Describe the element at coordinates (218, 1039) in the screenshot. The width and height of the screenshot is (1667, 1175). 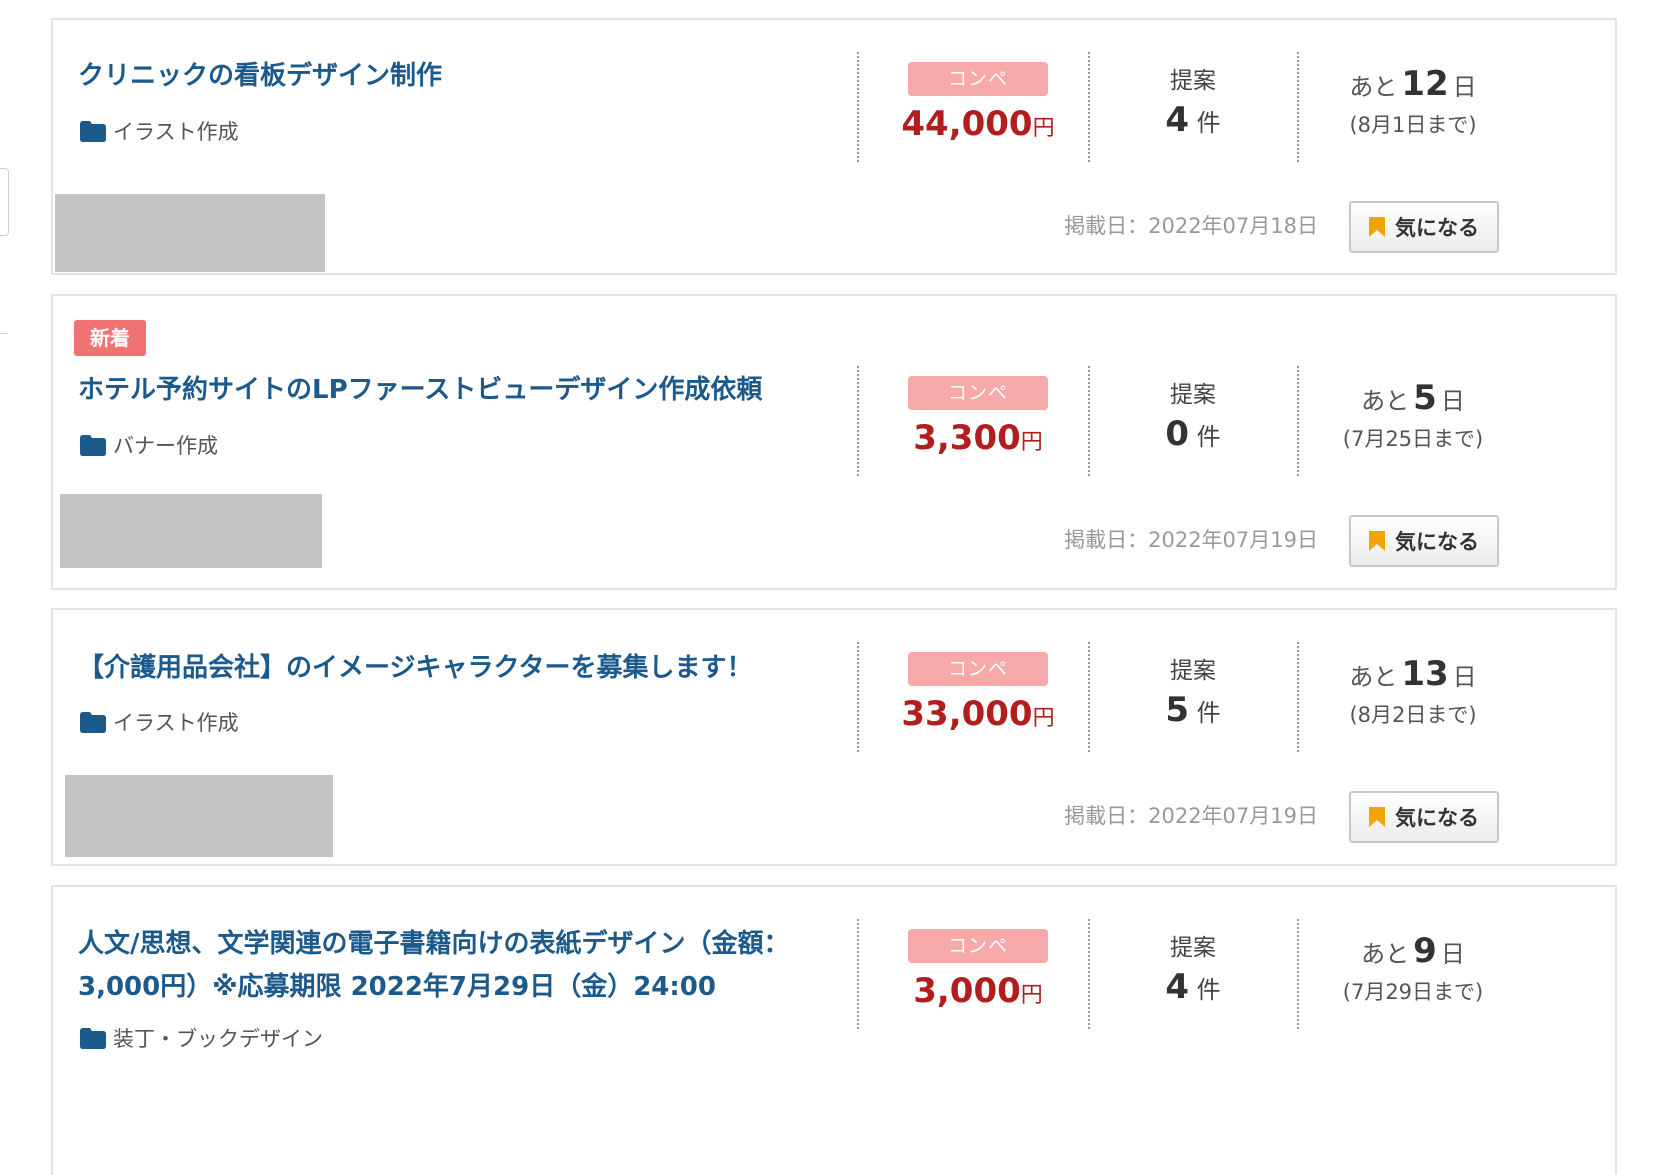
I see `category-label: 装丁・ブックデザイン` at that location.